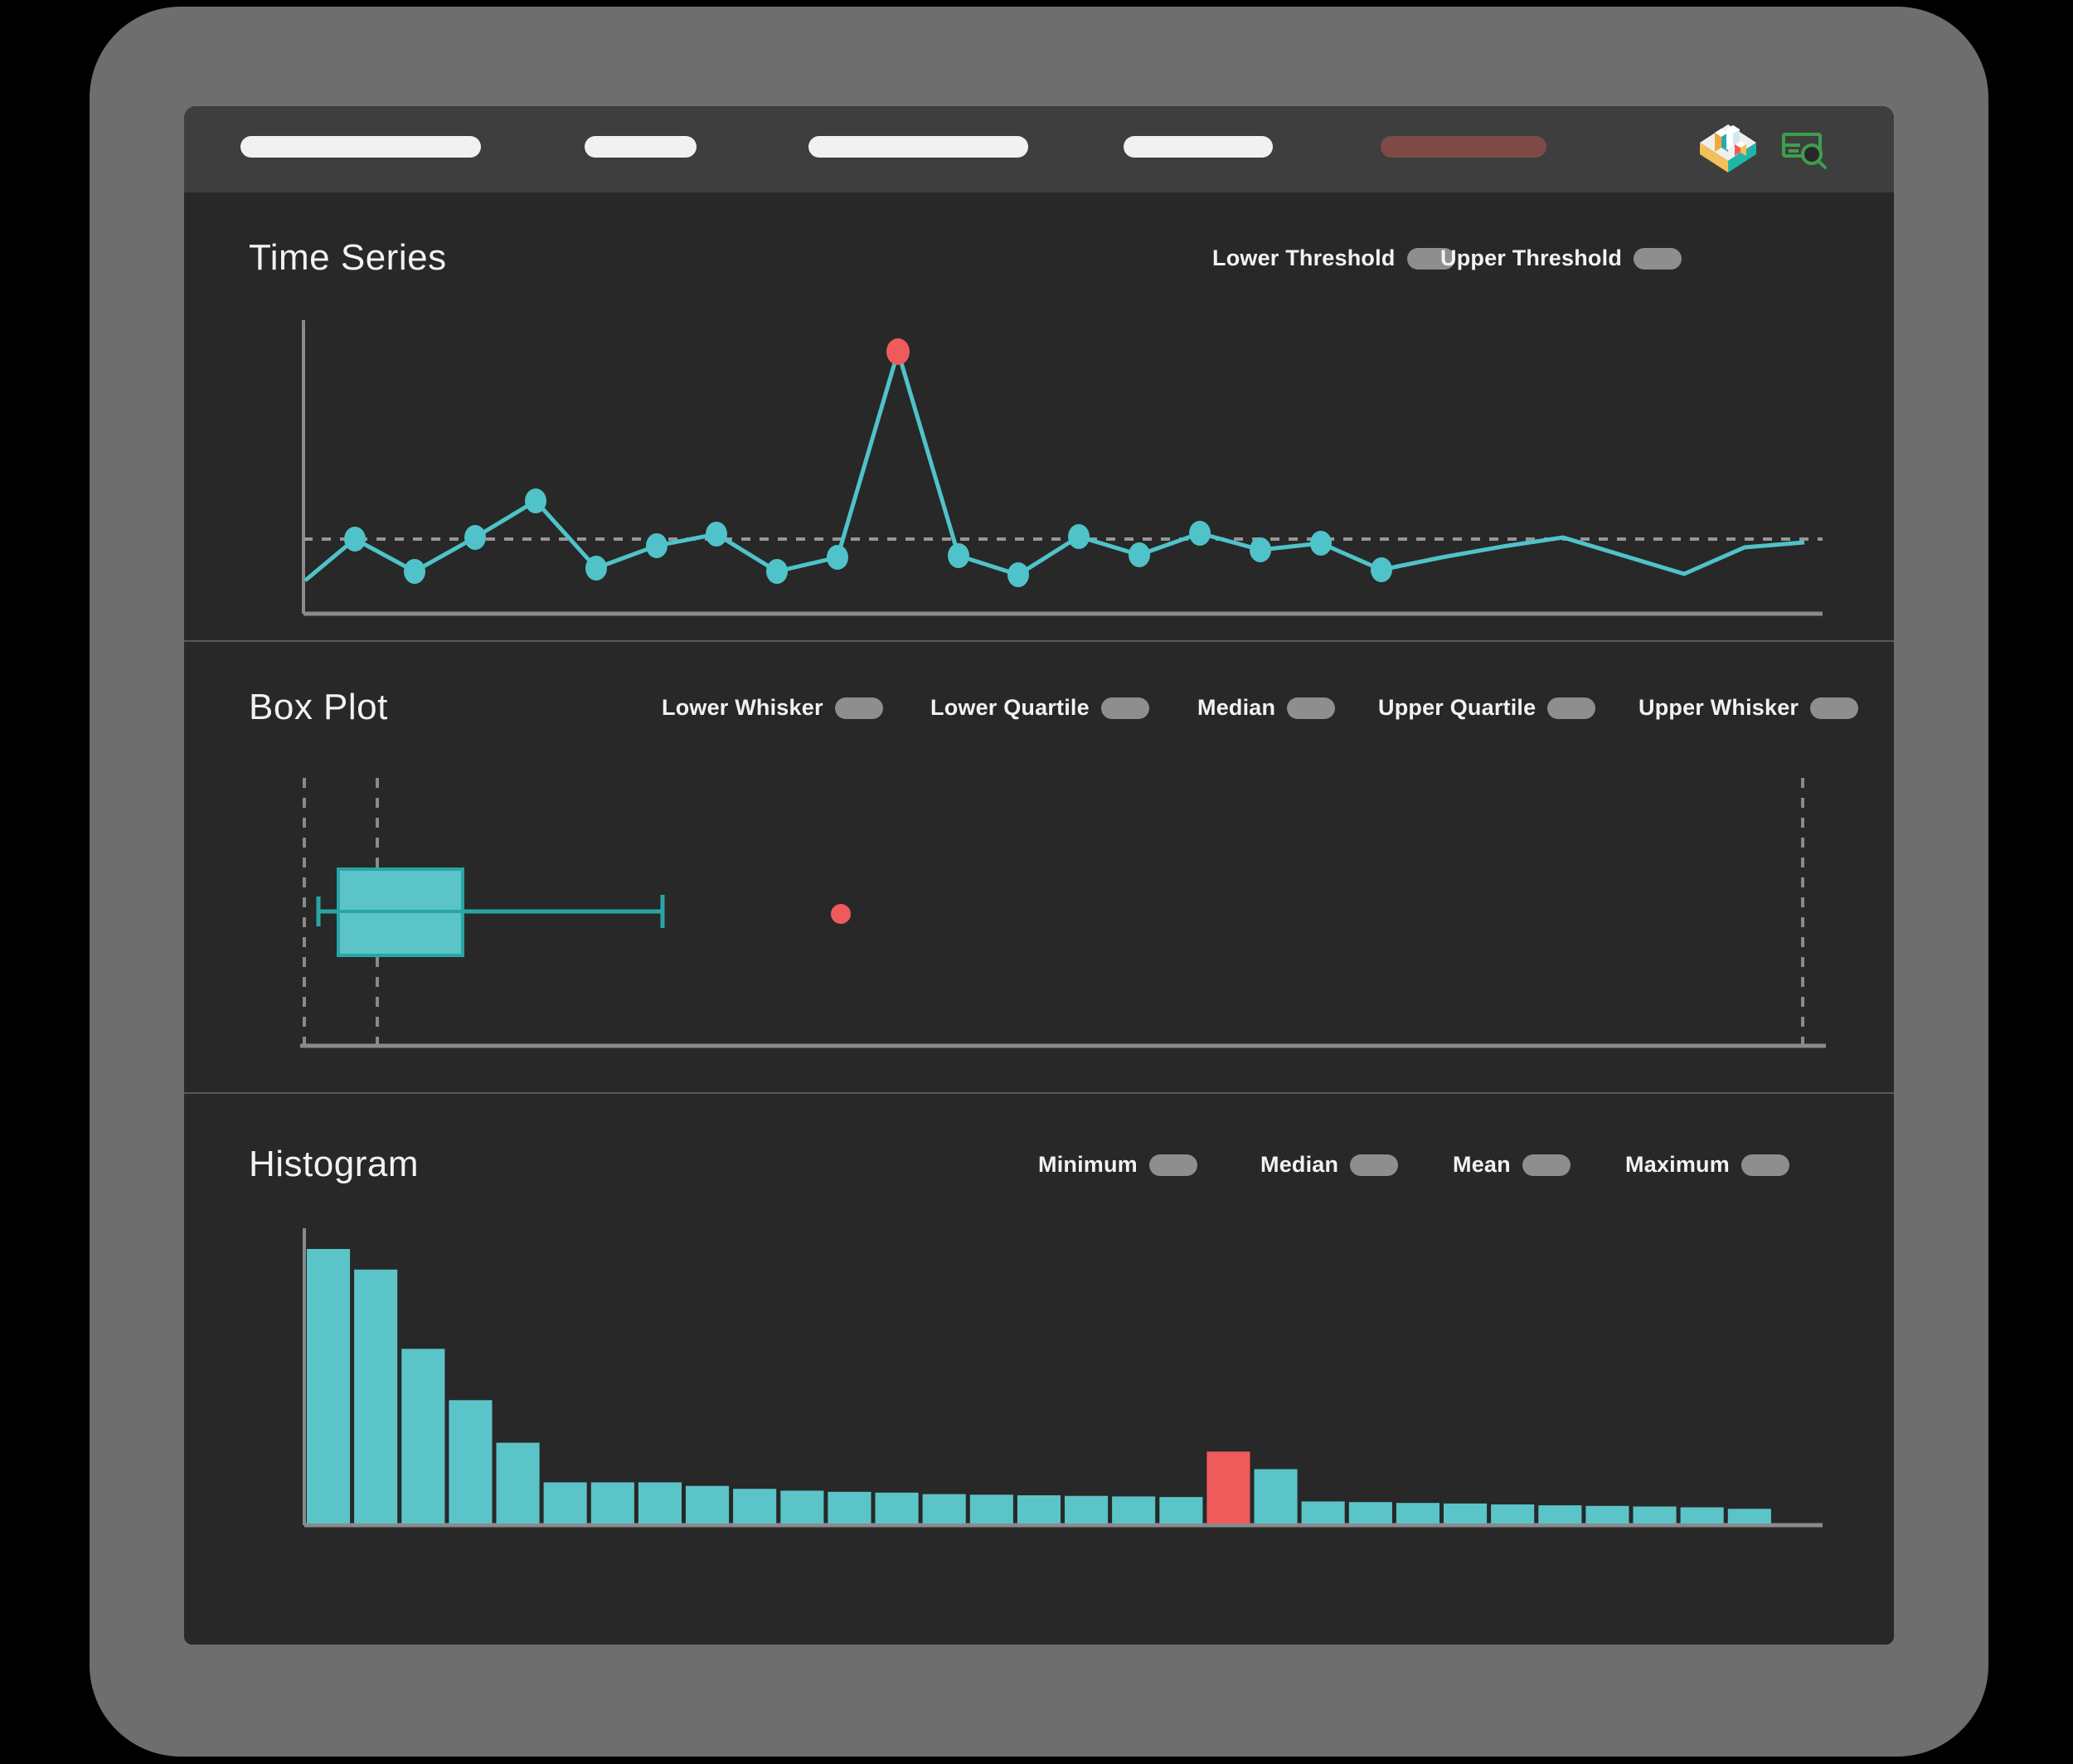 This screenshot has height=1764, width=2073. I want to click on stat-label-mean: Mean, so click(1482, 1165).